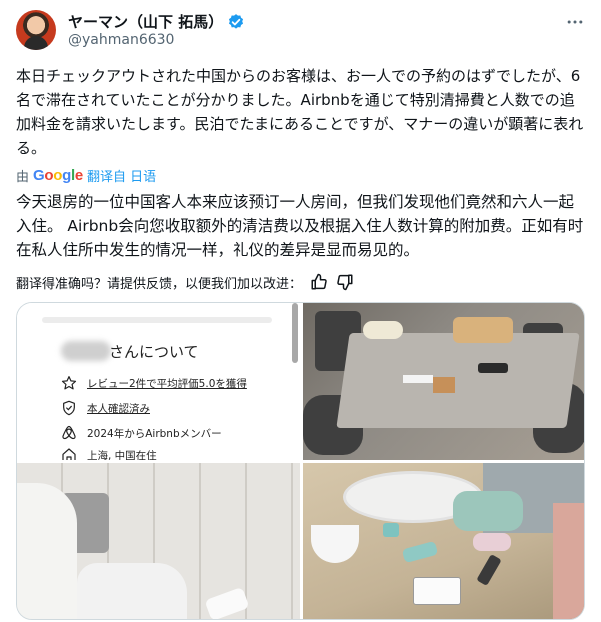 This screenshot has height=622, width=601. Describe the element at coordinates (444, 385) in the screenshot. I see `box` at that location.